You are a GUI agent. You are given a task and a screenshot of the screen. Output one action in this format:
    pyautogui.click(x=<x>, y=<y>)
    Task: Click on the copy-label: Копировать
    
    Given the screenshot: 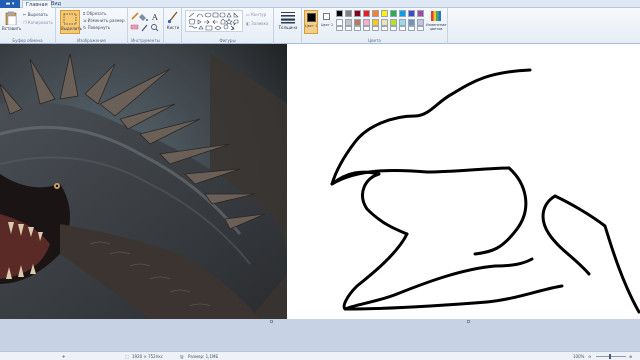 What is the action you would take?
    pyautogui.click(x=40, y=22)
    